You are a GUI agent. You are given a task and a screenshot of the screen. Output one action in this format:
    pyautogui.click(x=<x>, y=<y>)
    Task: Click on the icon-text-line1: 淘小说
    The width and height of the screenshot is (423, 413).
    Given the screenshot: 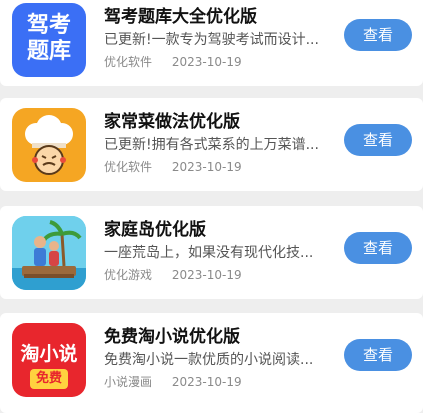 What is the action you would take?
    pyautogui.click(x=49, y=354)
    